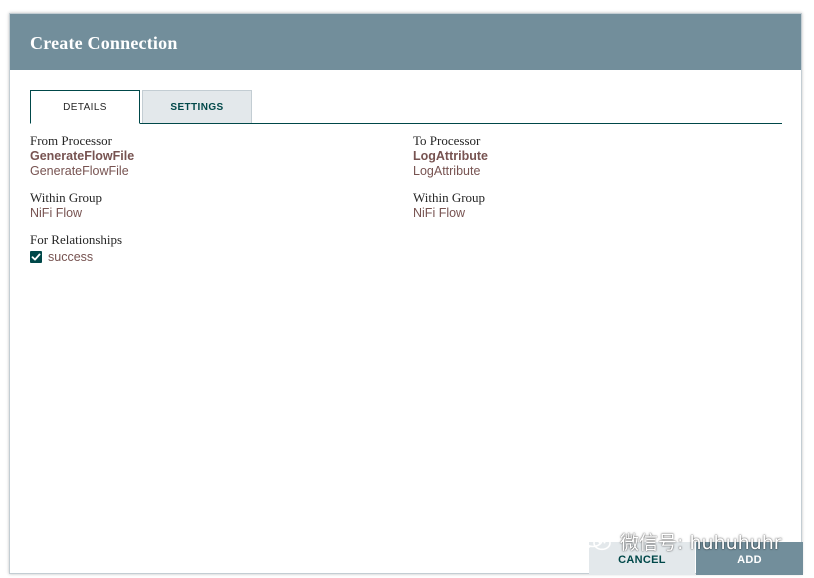 Image resolution: width=814 pixels, height=578 pixels. Describe the element at coordinates (71, 140) in the screenshot. I see `from-processor-label: From Processor` at that location.